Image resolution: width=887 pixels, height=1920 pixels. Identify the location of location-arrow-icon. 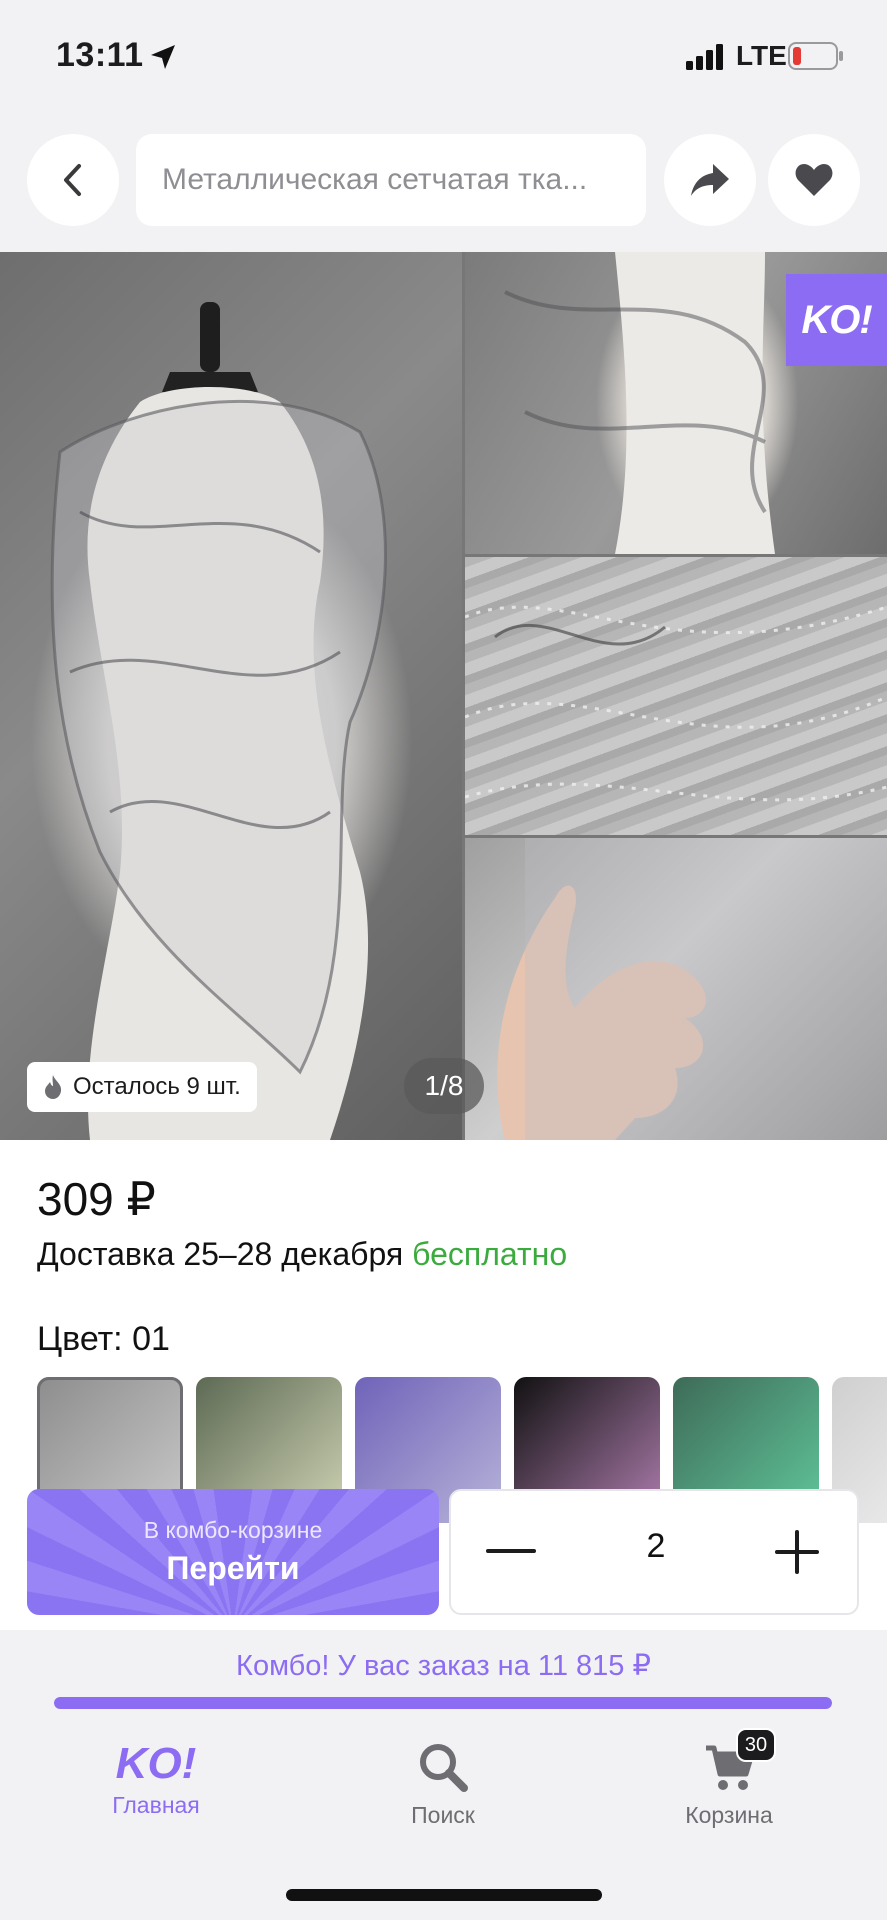
(163, 57).